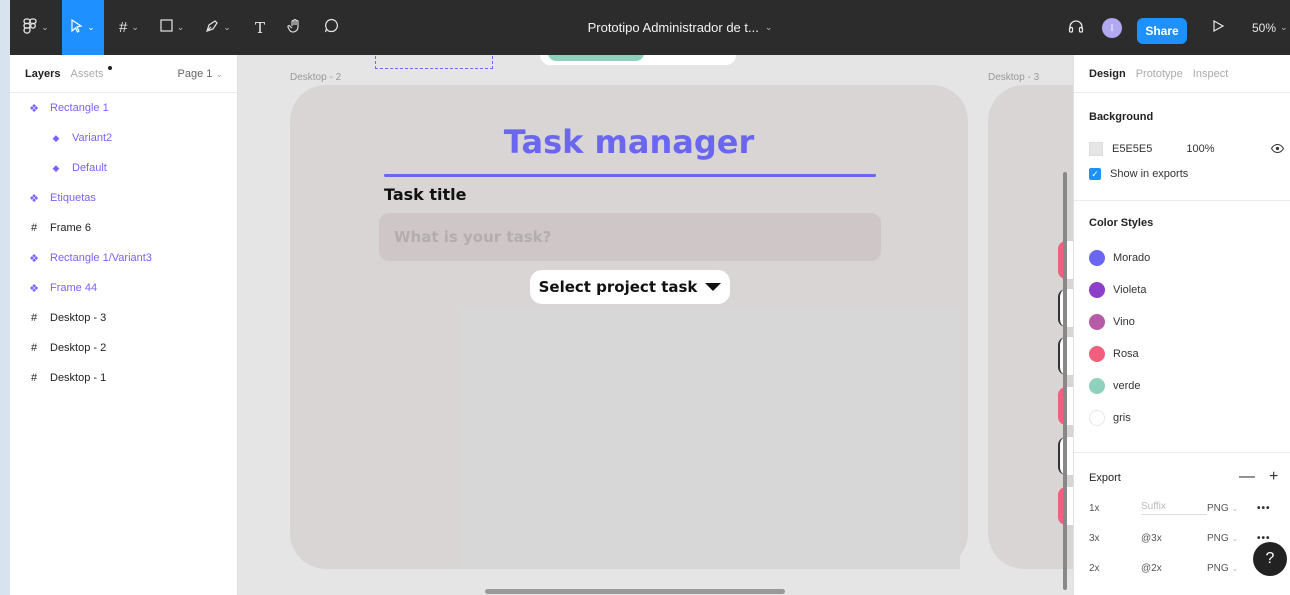 This screenshot has width=1290, height=595. I want to click on color-style-name: Vino, so click(1124, 322).